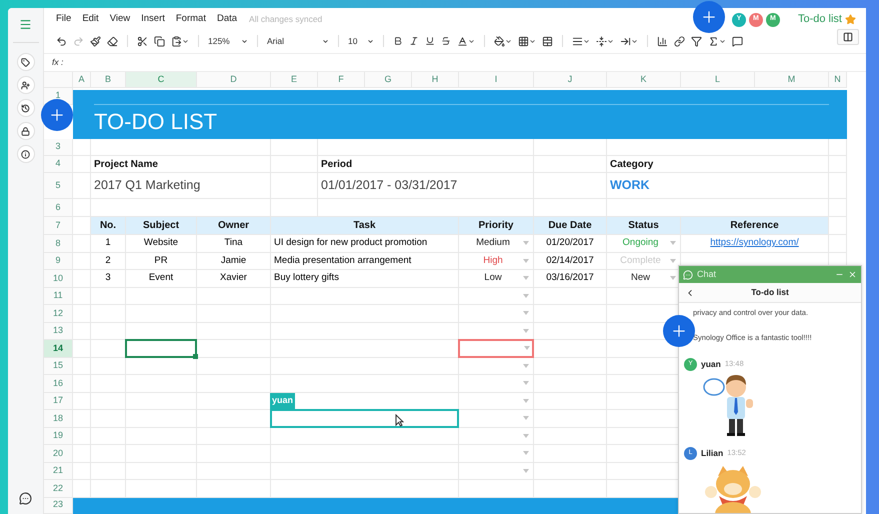 The image size is (879, 514). Describe the element at coordinates (792, 80) in the screenshot. I see `column-header: M` at that location.